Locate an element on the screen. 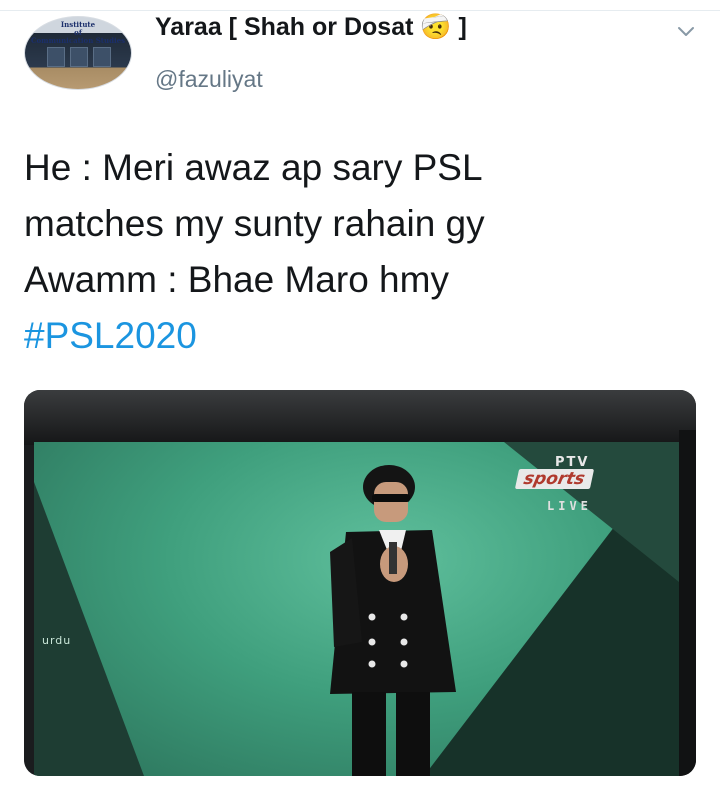 This screenshot has width=720, height=811. avatar: Institute of Communication Studies is located at coordinates (78, 53).